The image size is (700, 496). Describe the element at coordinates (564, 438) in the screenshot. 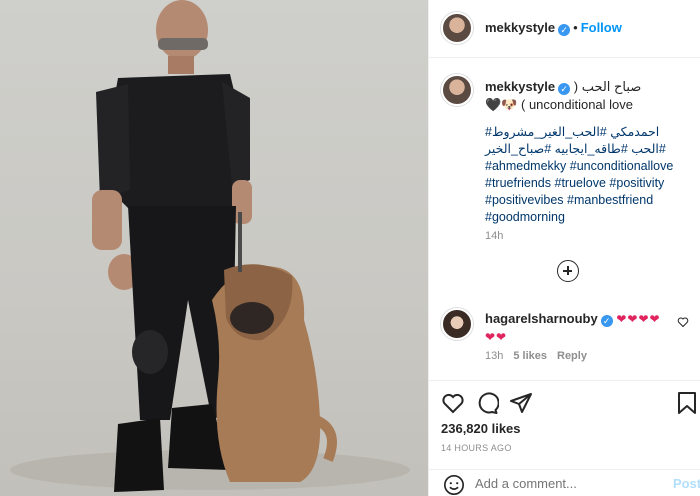

I see `action-bar: 236,820 likes 14 HOURS AGO Post` at that location.